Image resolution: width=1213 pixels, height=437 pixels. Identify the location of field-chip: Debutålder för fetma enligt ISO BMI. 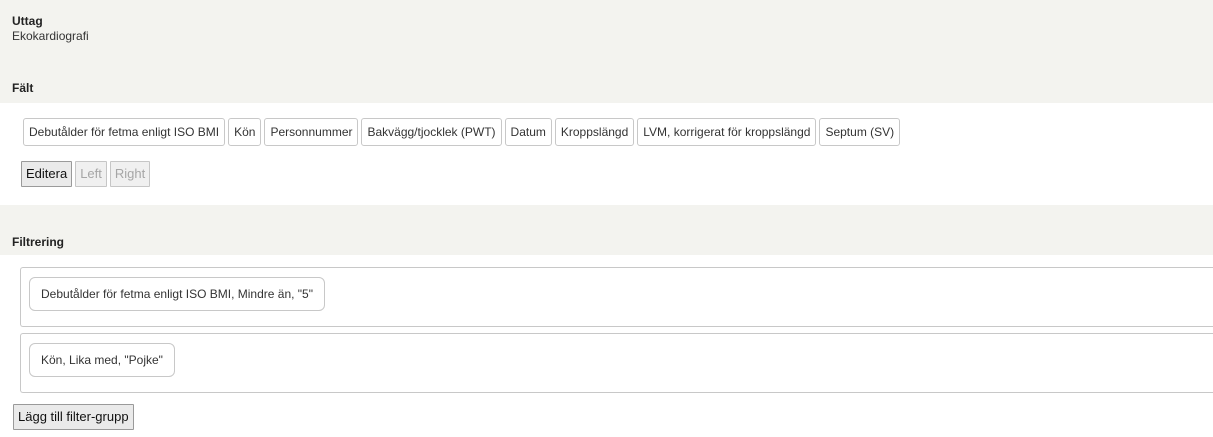
(124, 132).